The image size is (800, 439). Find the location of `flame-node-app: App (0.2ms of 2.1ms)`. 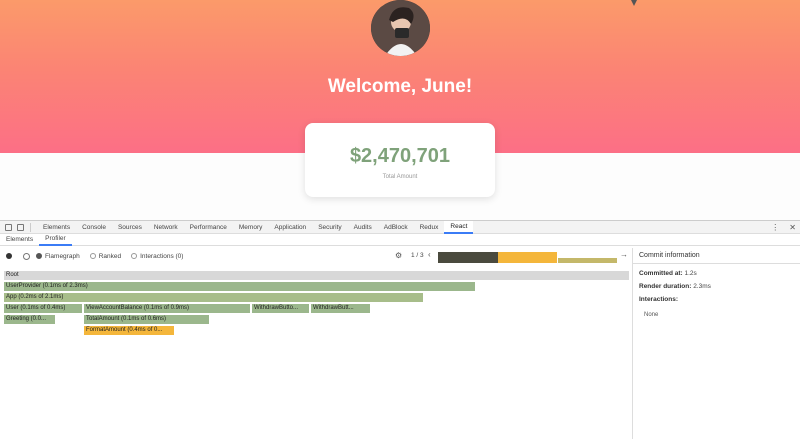

flame-node-app: App (0.2ms of 2.1ms) is located at coordinates (214, 297).